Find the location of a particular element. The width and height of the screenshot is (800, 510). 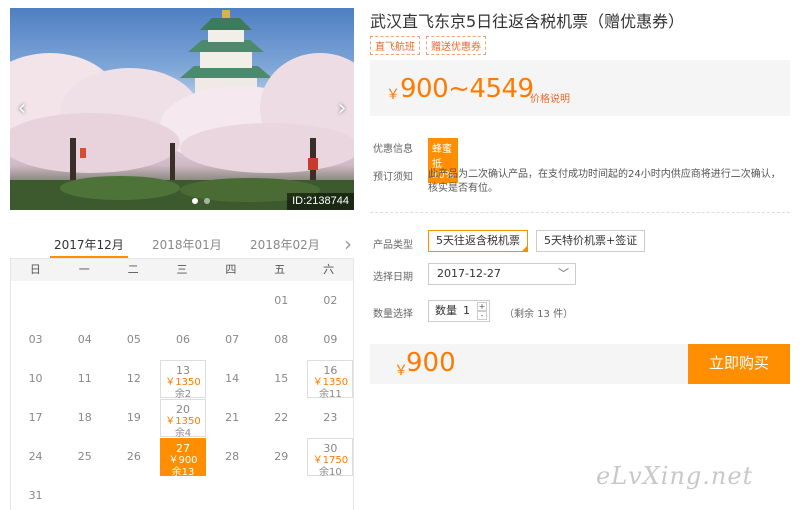

calendar-weekday-header: 日 一 二 三 四 五 六 is located at coordinates (182, 270).